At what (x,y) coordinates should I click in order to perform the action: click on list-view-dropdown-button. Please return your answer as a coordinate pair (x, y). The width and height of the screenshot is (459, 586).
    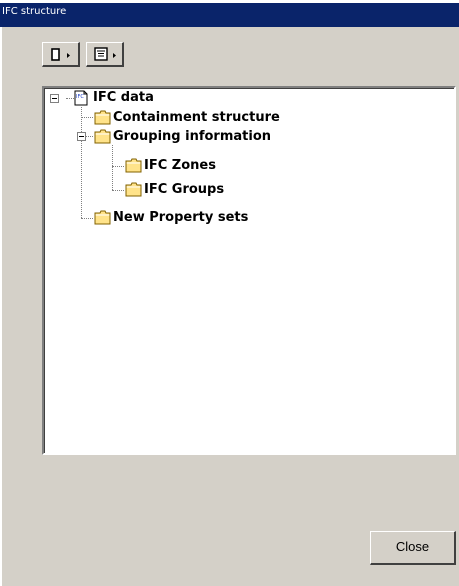
    Looking at the image, I should click on (105, 54).